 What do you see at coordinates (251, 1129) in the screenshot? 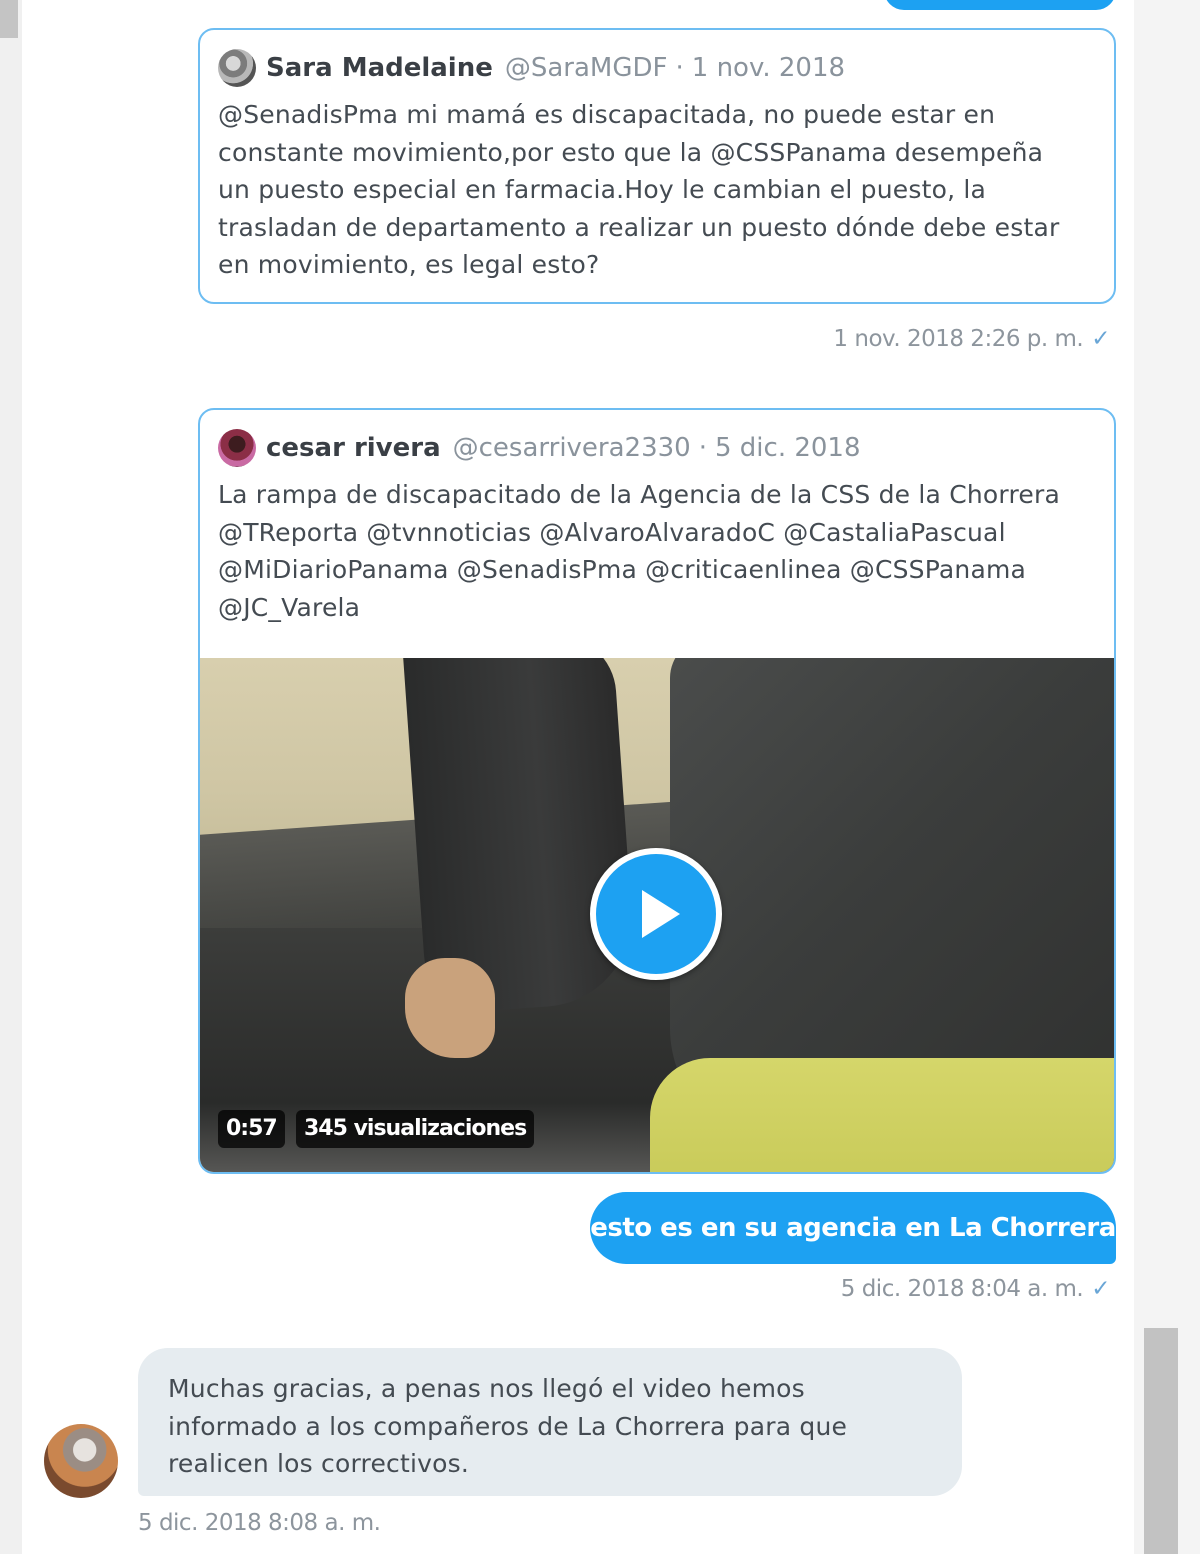
I see `video-duration-badge: 0:57` at bounding box center [251, 1129].